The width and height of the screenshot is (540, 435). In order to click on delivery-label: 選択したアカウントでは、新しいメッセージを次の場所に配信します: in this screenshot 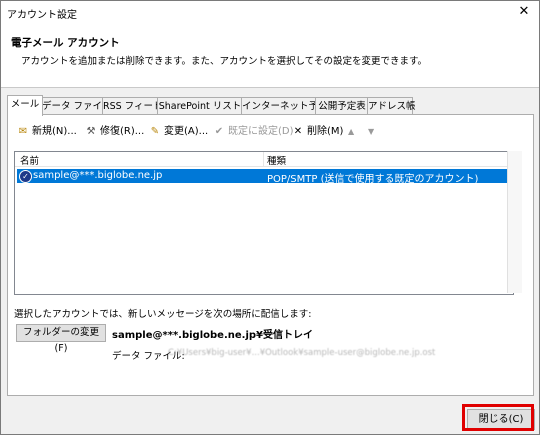, I will do `click(163, 314)`.